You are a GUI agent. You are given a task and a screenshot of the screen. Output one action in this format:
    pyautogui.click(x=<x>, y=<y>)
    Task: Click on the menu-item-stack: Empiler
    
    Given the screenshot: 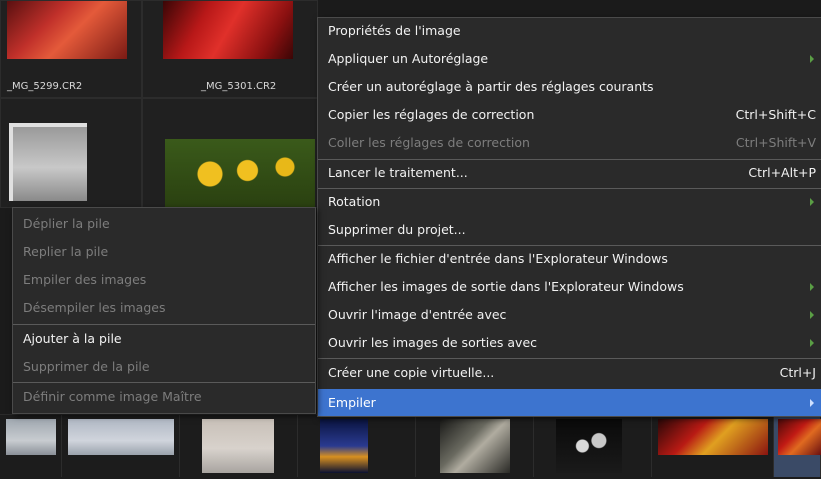 What is the action you would take?
    pyautogui.click(x=569, y=402)
    